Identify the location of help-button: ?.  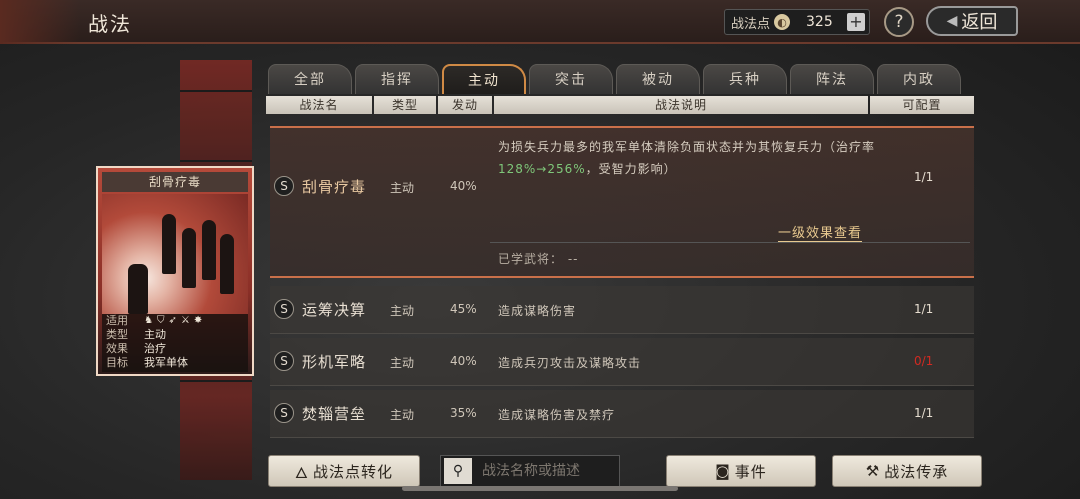
(899, 22).